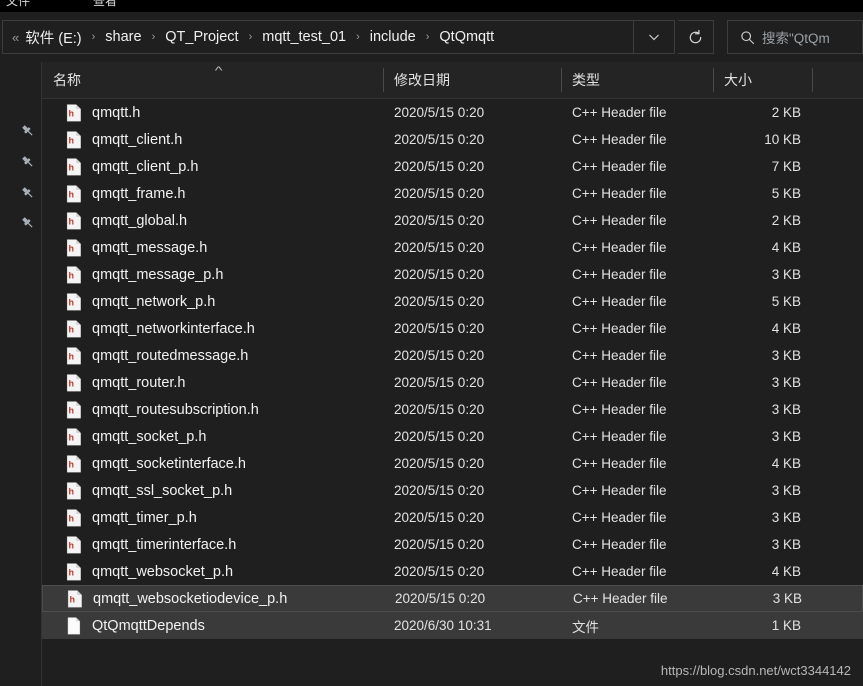 The image size is (863, 686). I want to click on search-input: 搜索"QtQm, so click(796, 37).